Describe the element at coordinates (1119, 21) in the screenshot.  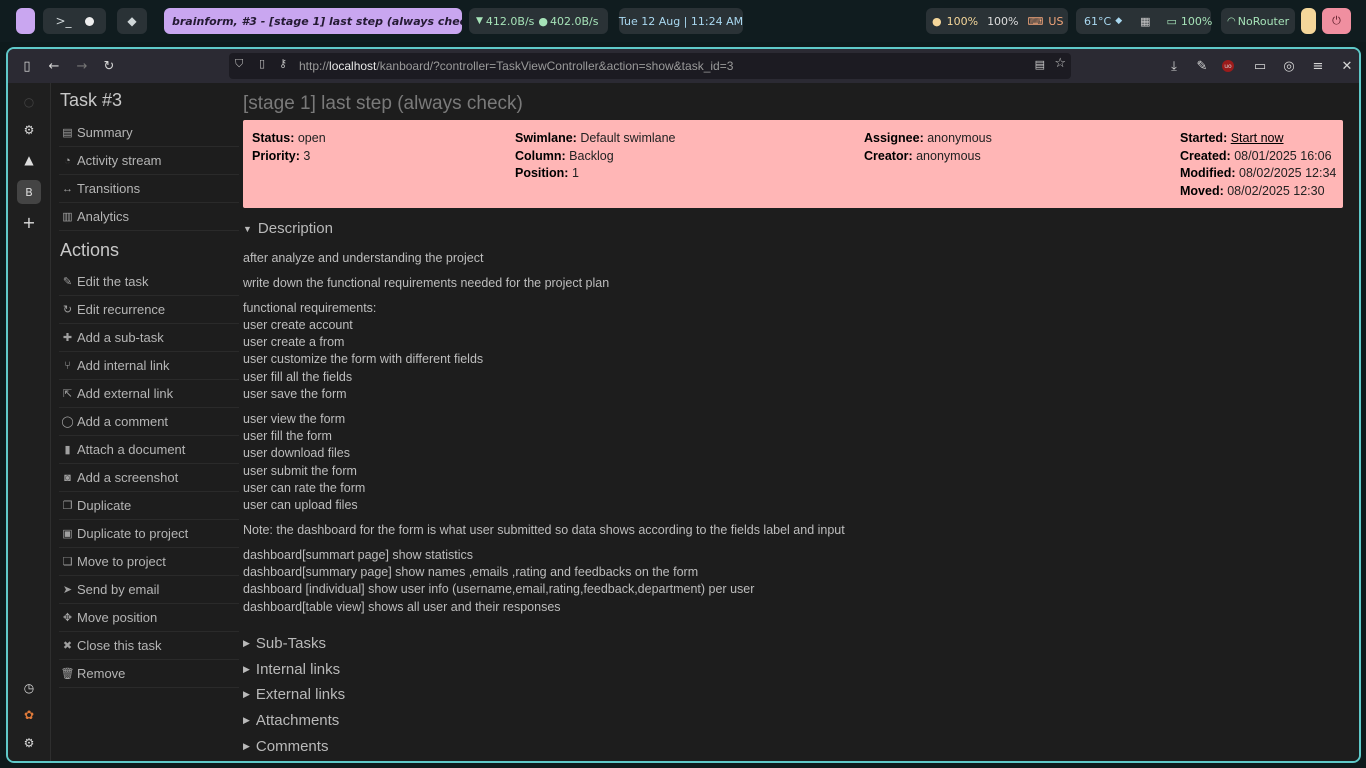
I see `drop-icon: ◆` at that location.